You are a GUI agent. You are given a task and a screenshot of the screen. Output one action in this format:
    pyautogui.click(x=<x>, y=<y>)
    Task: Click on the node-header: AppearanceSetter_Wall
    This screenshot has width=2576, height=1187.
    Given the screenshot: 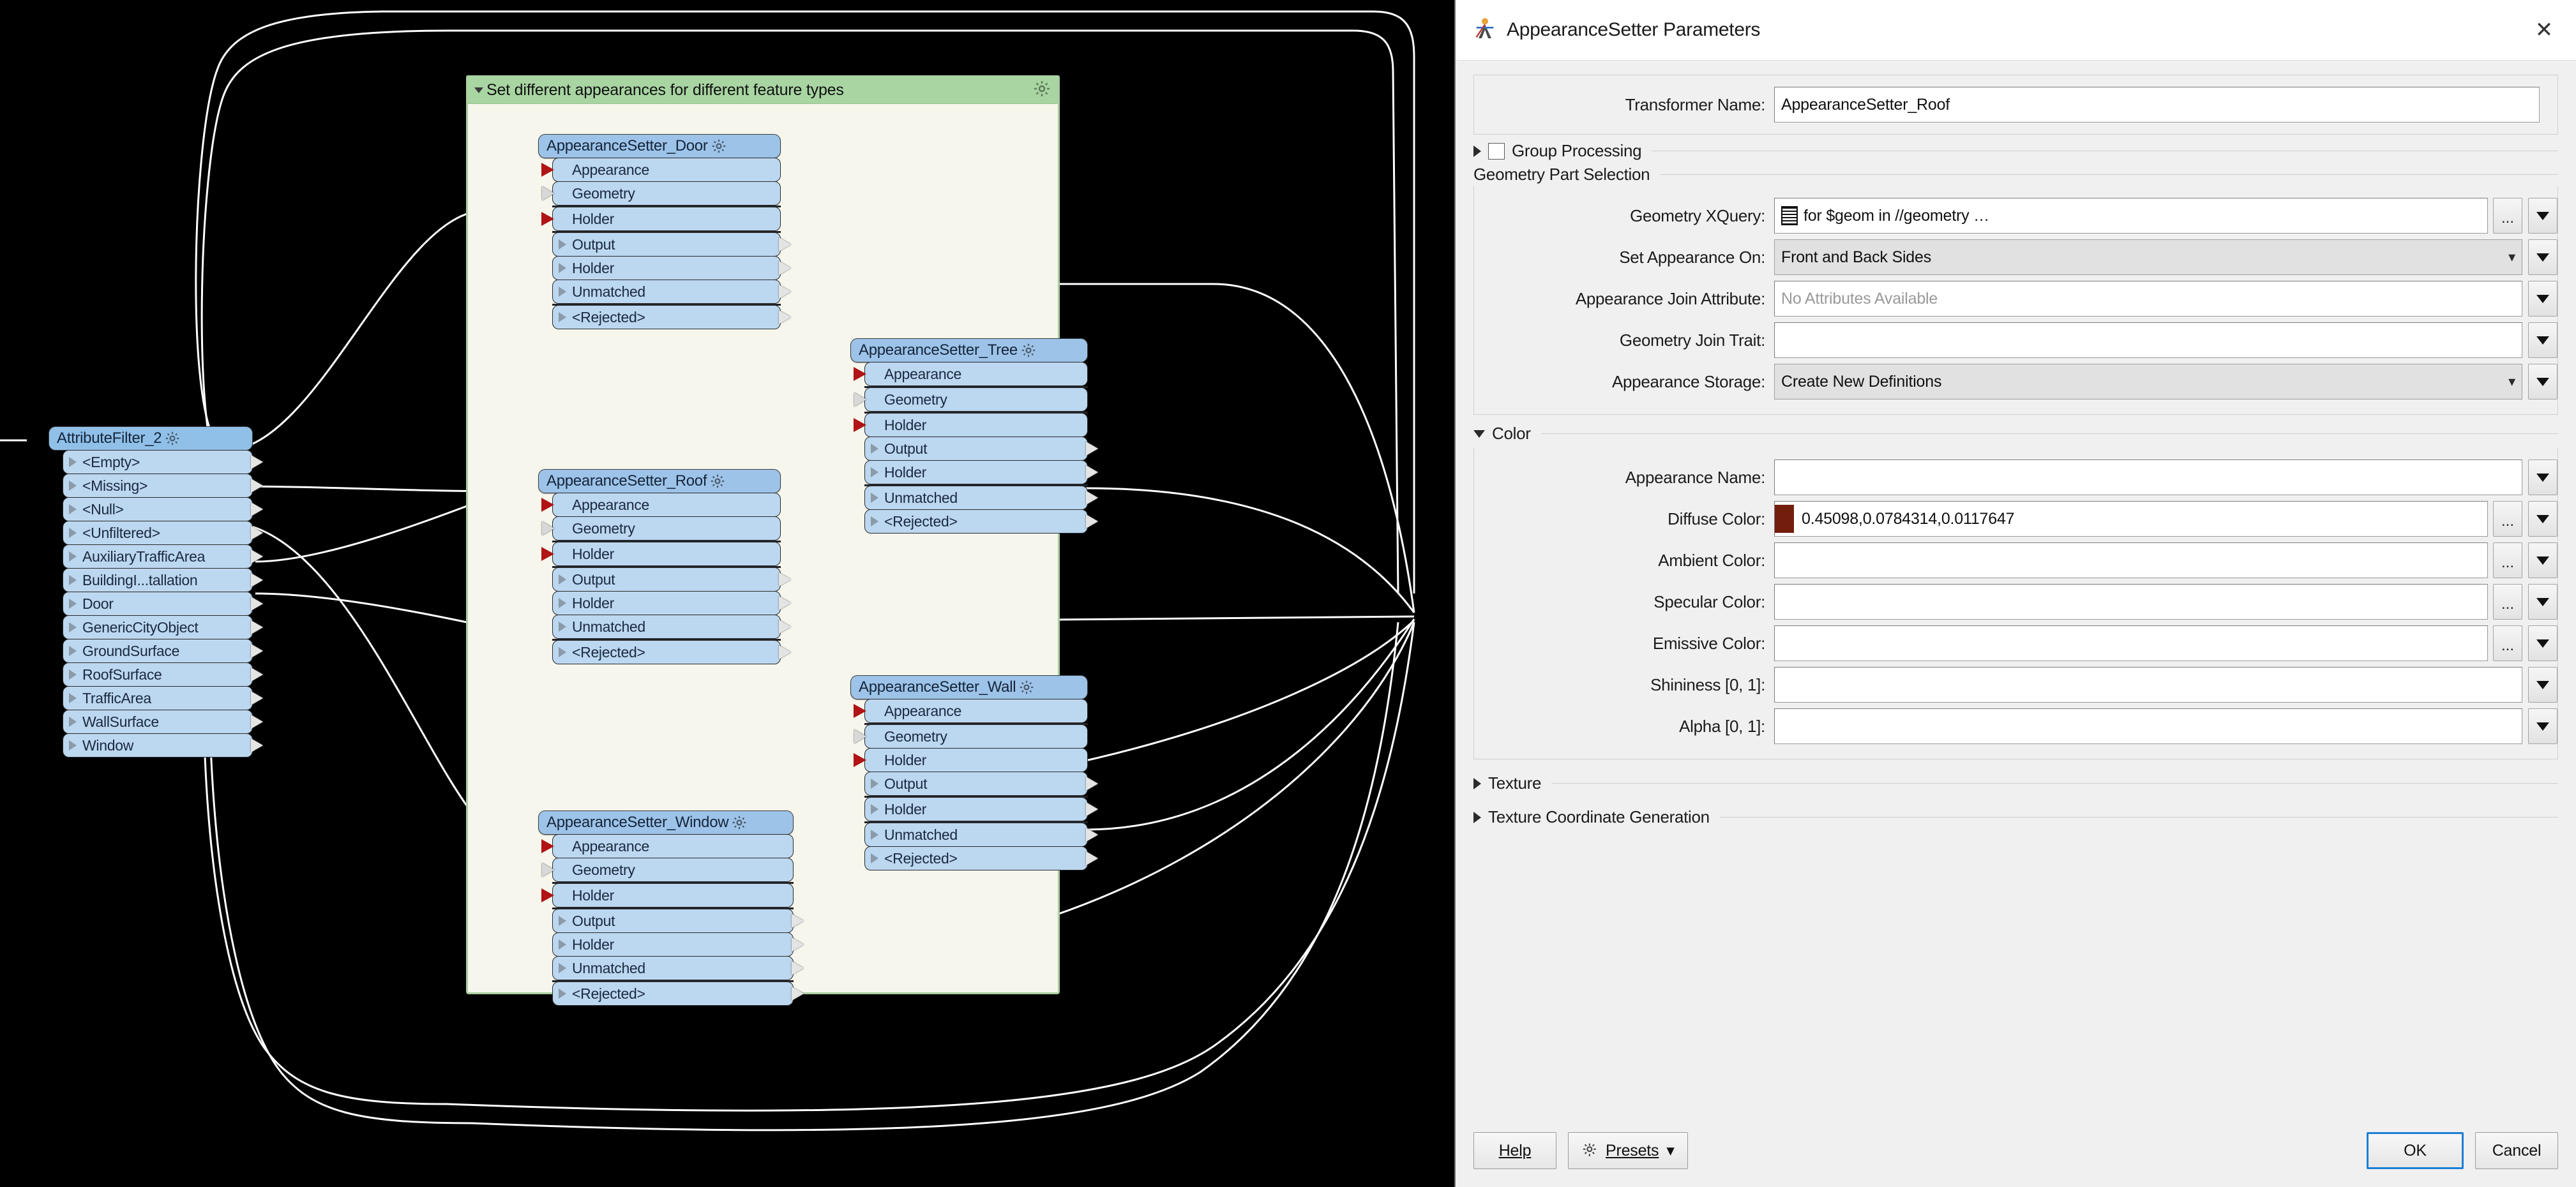 What is the action you would take?
    pyautogui.click(x=969, y=687)
    